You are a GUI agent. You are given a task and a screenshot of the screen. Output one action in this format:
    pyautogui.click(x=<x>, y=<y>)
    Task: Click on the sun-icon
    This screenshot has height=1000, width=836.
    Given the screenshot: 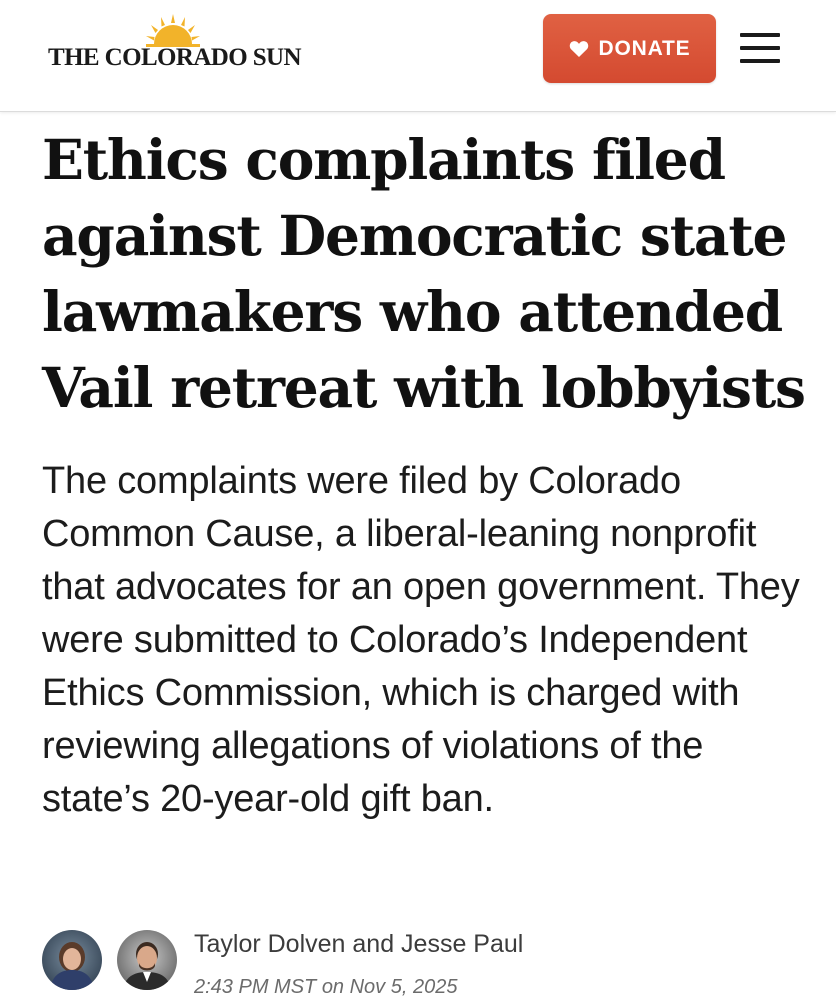 What is the action you would take?
    pyautogui.click(x=173, y=30)
    